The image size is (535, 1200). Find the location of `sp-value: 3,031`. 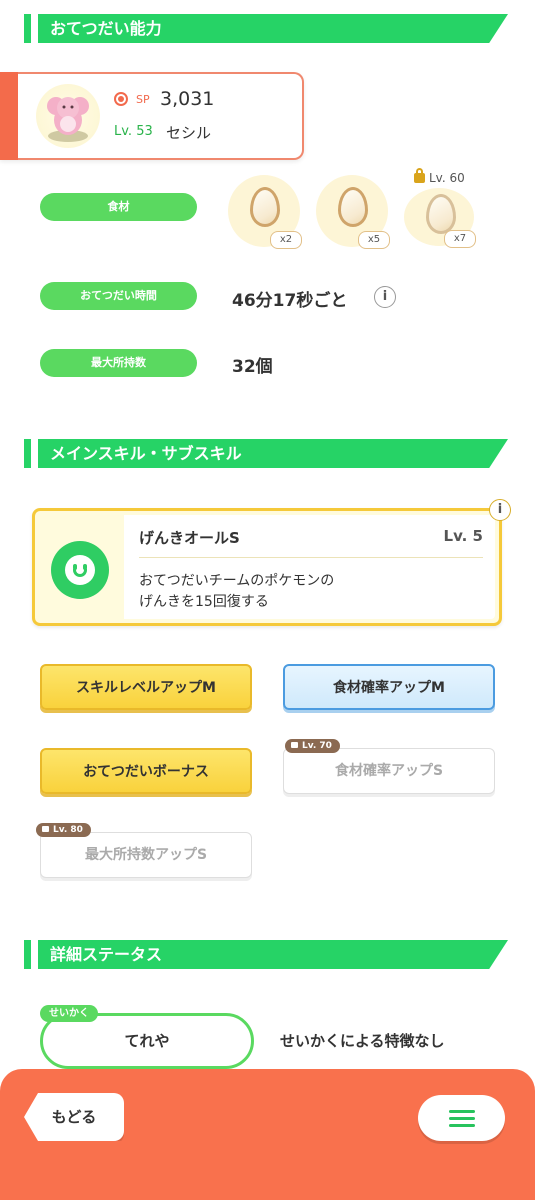

sp-value: 3,031 is located at coordinates (187, 99).